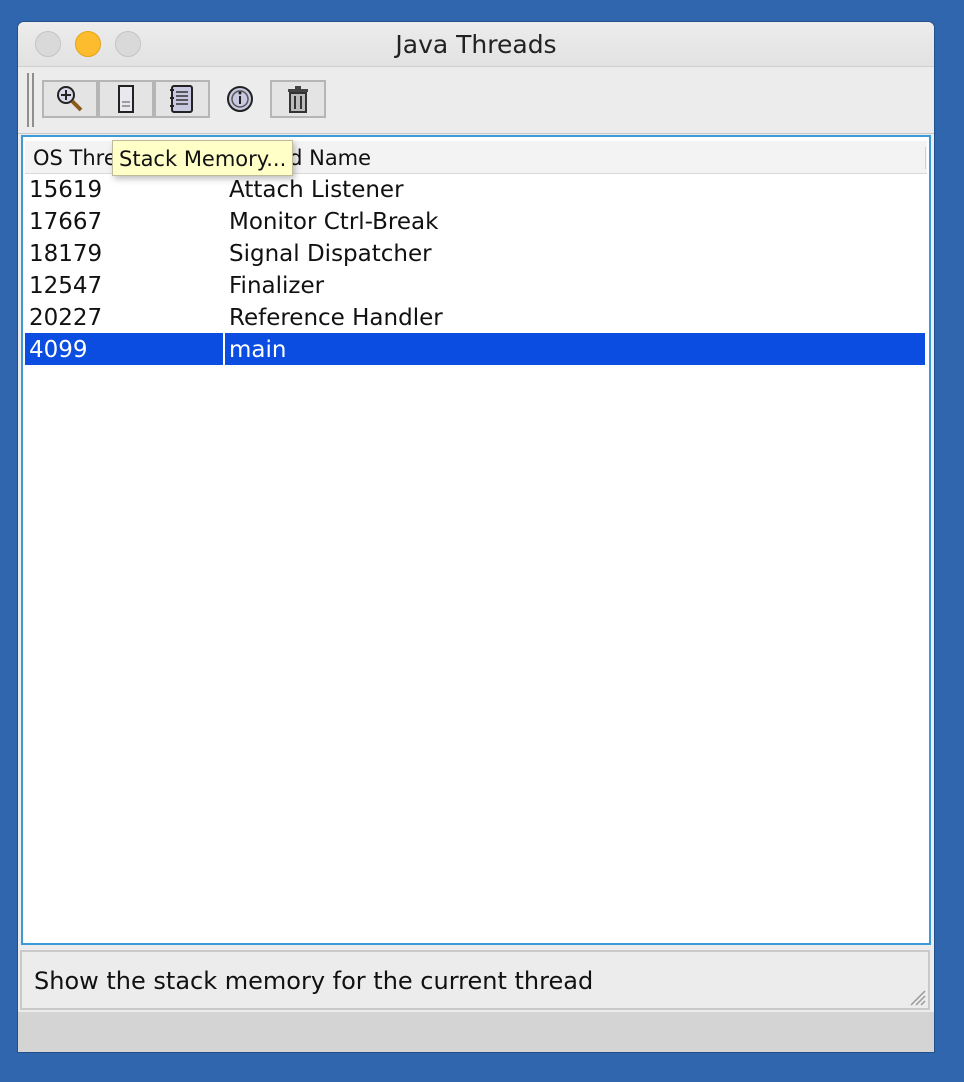 The height and width of the screenshot is (1082, 964). I want to click on thread-name-cell: Signal Dispatcher, so click(330, 254).